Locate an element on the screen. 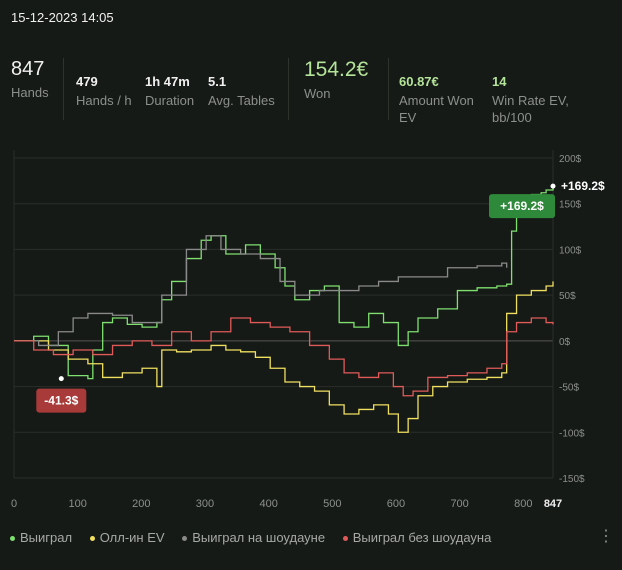 The image size is (622, 570). legend-item-showdown: Выиграл на шоудауне is located at coordinates (253, 537).